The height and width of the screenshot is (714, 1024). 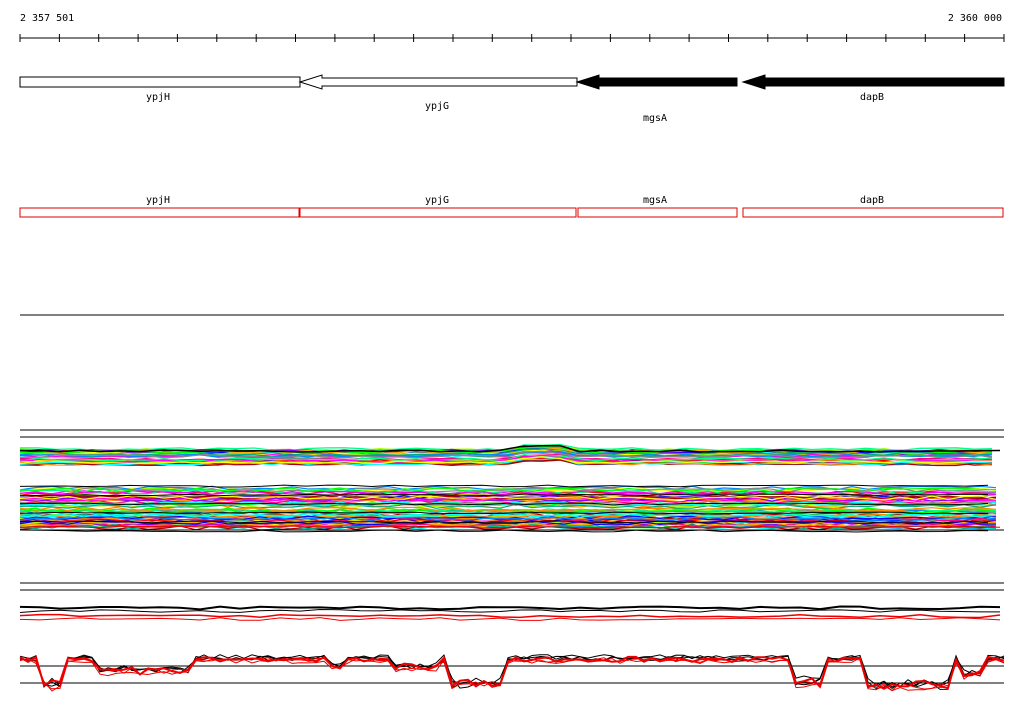 I want to click on annotation-label-mgsA: mgsA, so click(x=655, y=200).